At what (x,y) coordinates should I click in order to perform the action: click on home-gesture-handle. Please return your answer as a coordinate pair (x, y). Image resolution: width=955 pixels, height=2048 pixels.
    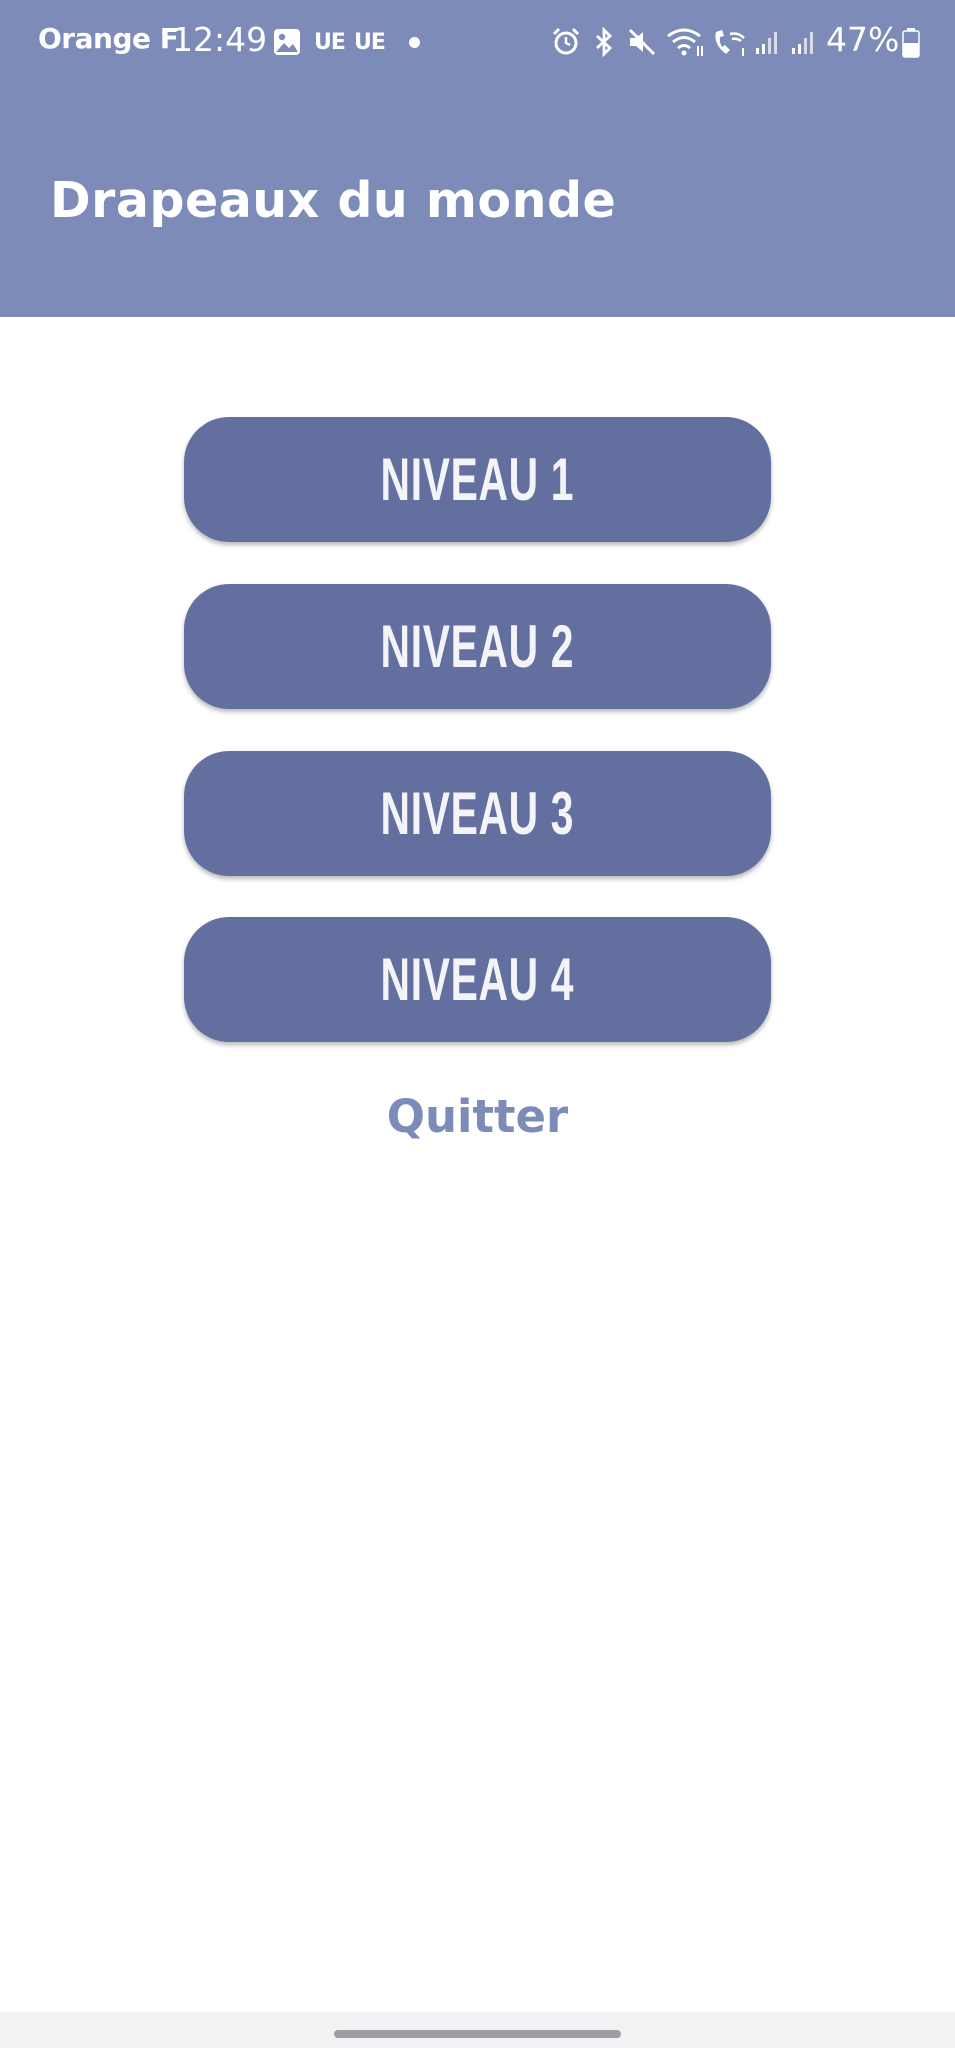
    Looking at the image, I should click on (477, 2034).